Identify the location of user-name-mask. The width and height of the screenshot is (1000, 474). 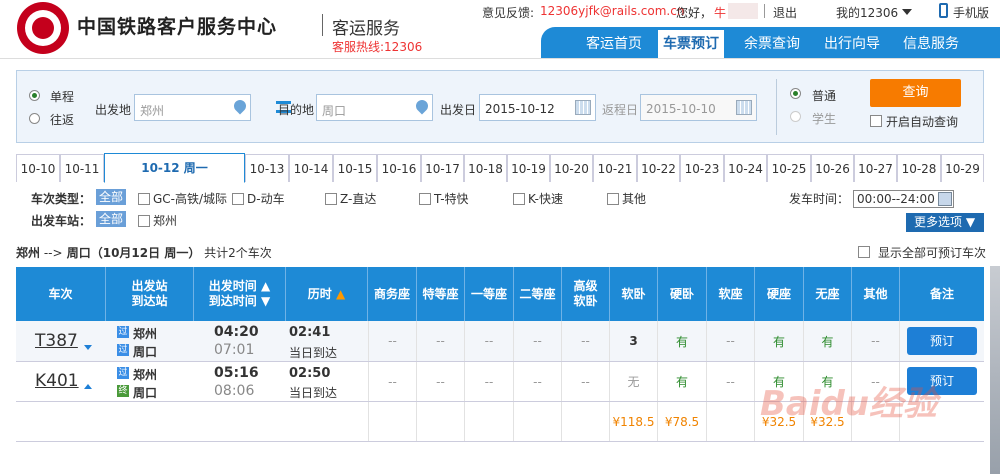
(743, 11).